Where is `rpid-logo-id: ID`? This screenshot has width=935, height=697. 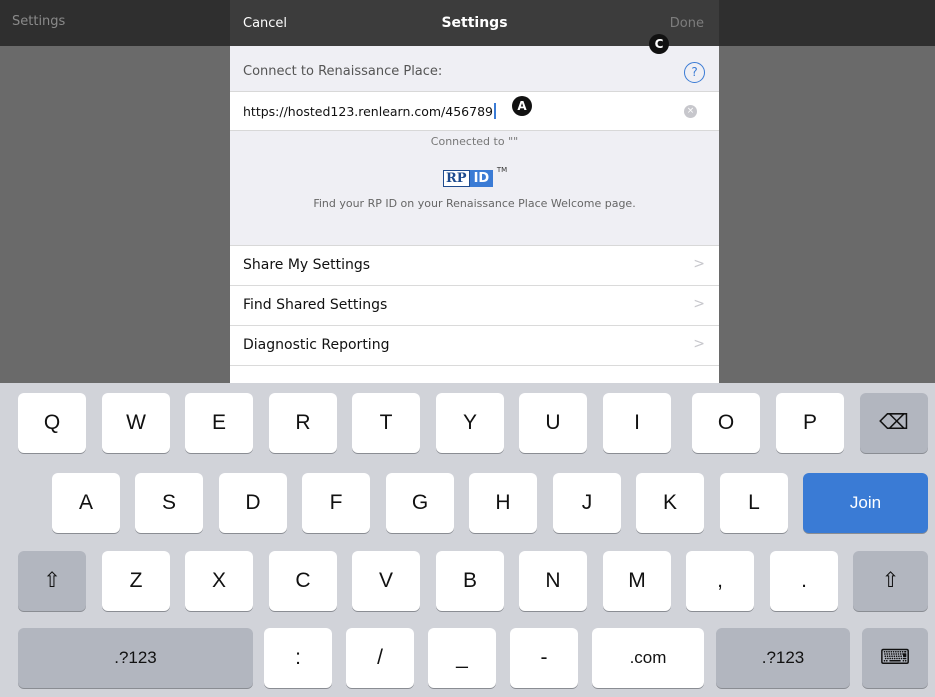 rpid-logo-id: ID is located at coordinates (481, 178).